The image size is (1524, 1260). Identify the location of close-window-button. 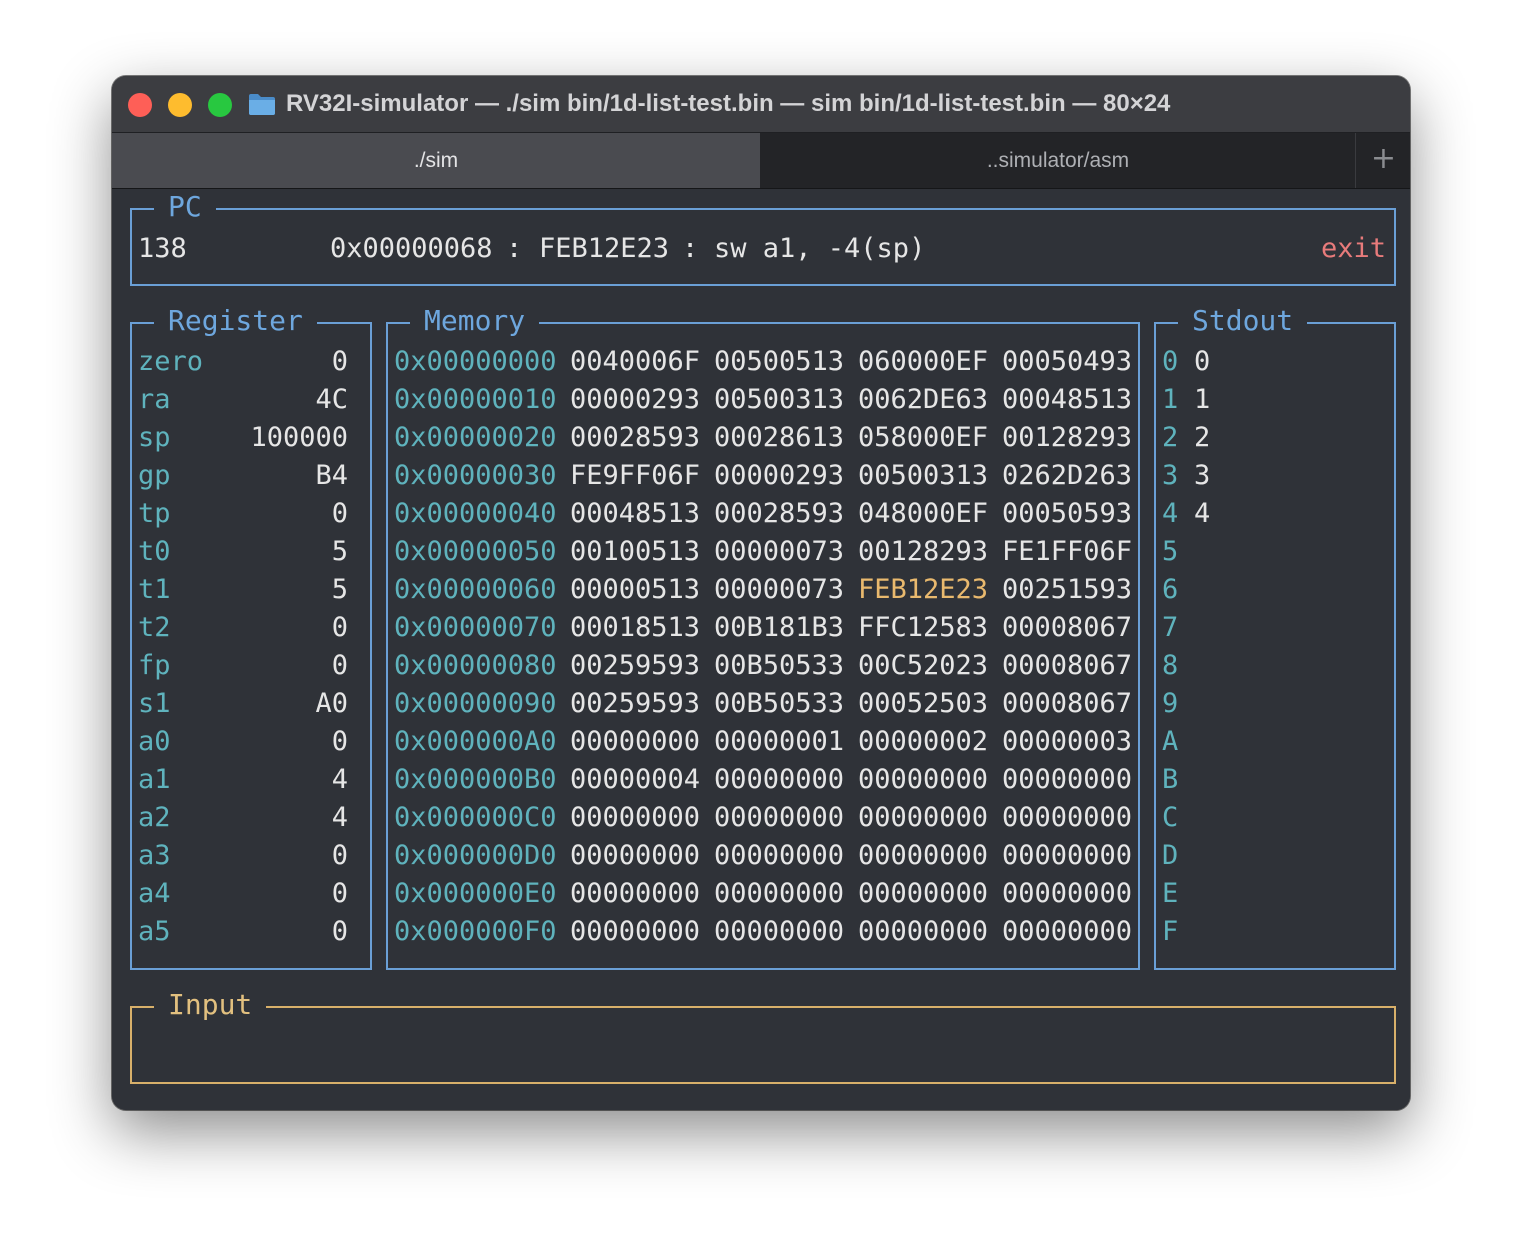
(140, 105).